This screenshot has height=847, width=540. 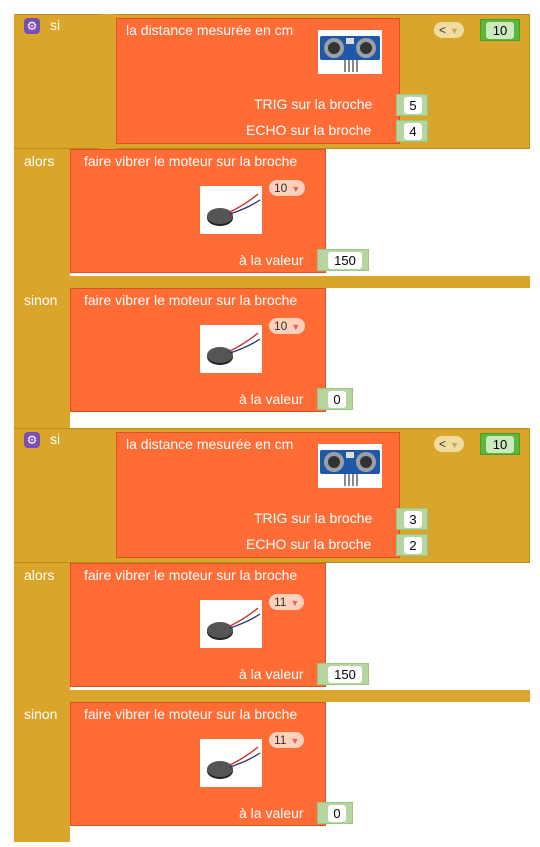 I want to click on echo-pin-input: 2, so click(x=413, y=545).